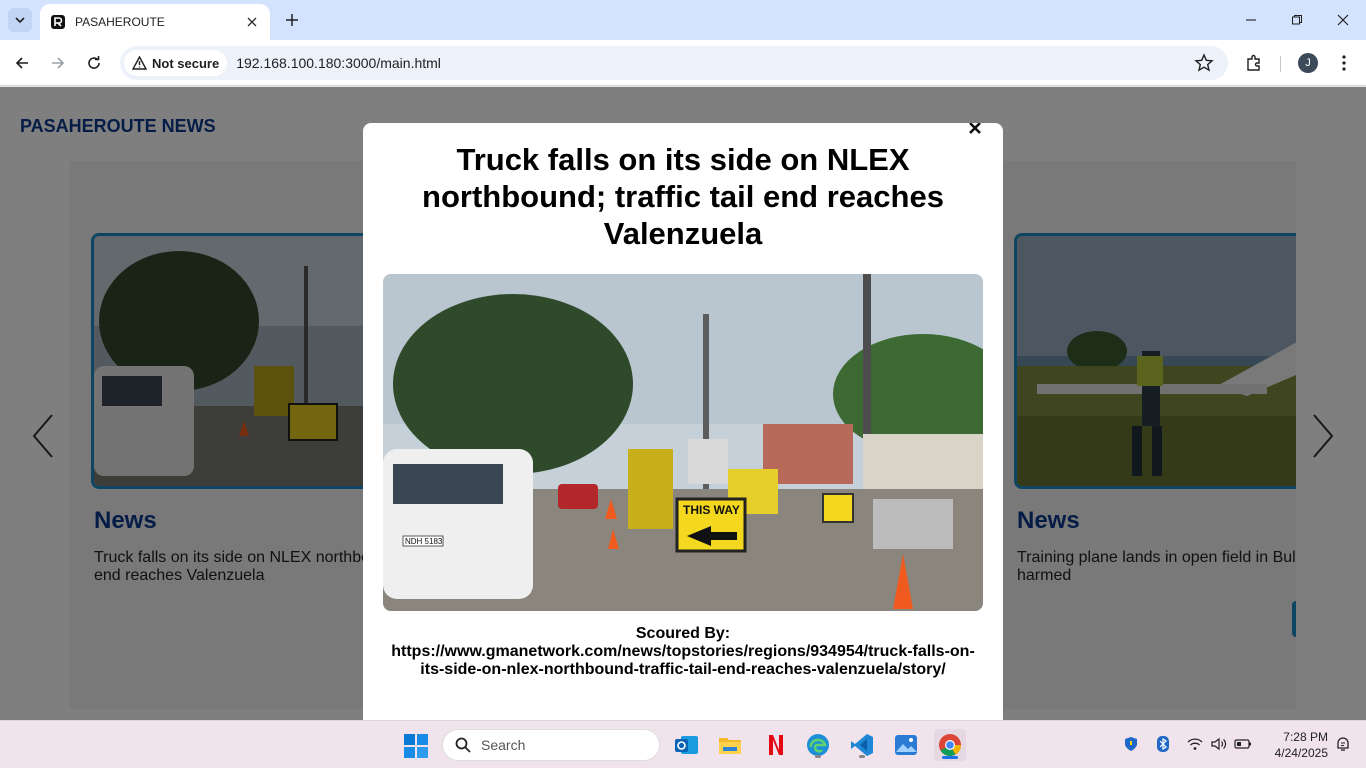 This screenshot has width=1366, height=768. Describe the element at coordinates (862, 745) in the screenshot. I see `taskbar-vscode` at that location.